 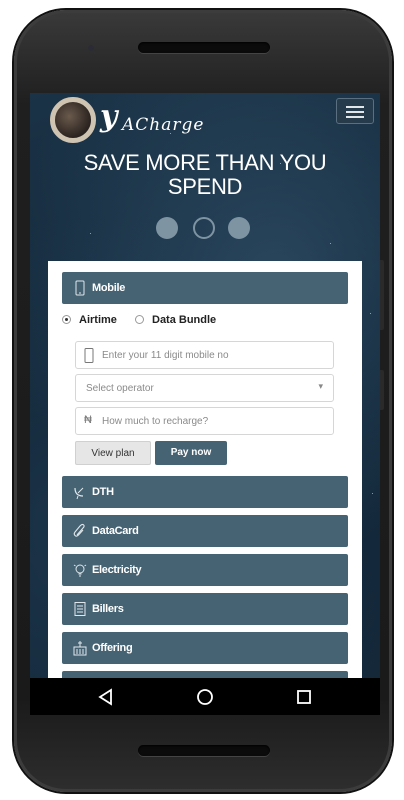 I want to click on home-icon, so click(x=205, y=697).